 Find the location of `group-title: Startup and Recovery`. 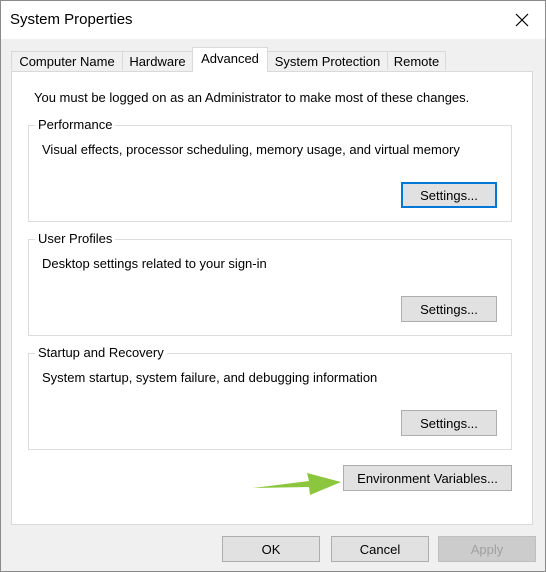

group-title: Startup and Recovery is located at coordinates (101, 352).